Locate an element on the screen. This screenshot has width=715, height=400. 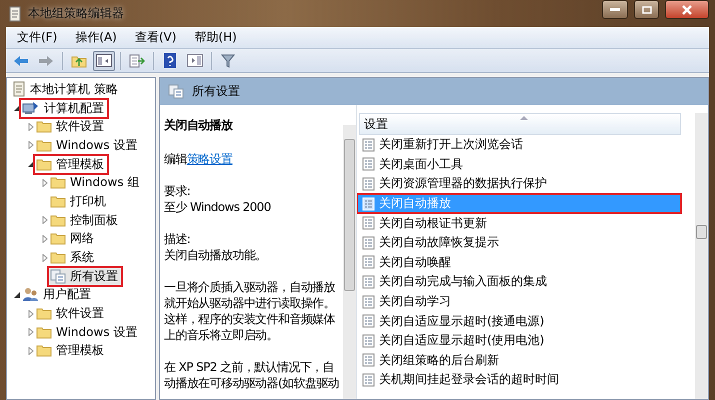
setting-row: 关闭自动故障恢复提示 is located at coordinates (519, 242).